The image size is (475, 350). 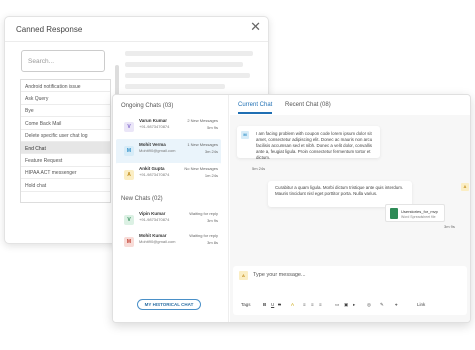 What do you see at coordinates (421, 304) in the screenshot?
I see `link-button: Link` at bounding box center [421, 304].